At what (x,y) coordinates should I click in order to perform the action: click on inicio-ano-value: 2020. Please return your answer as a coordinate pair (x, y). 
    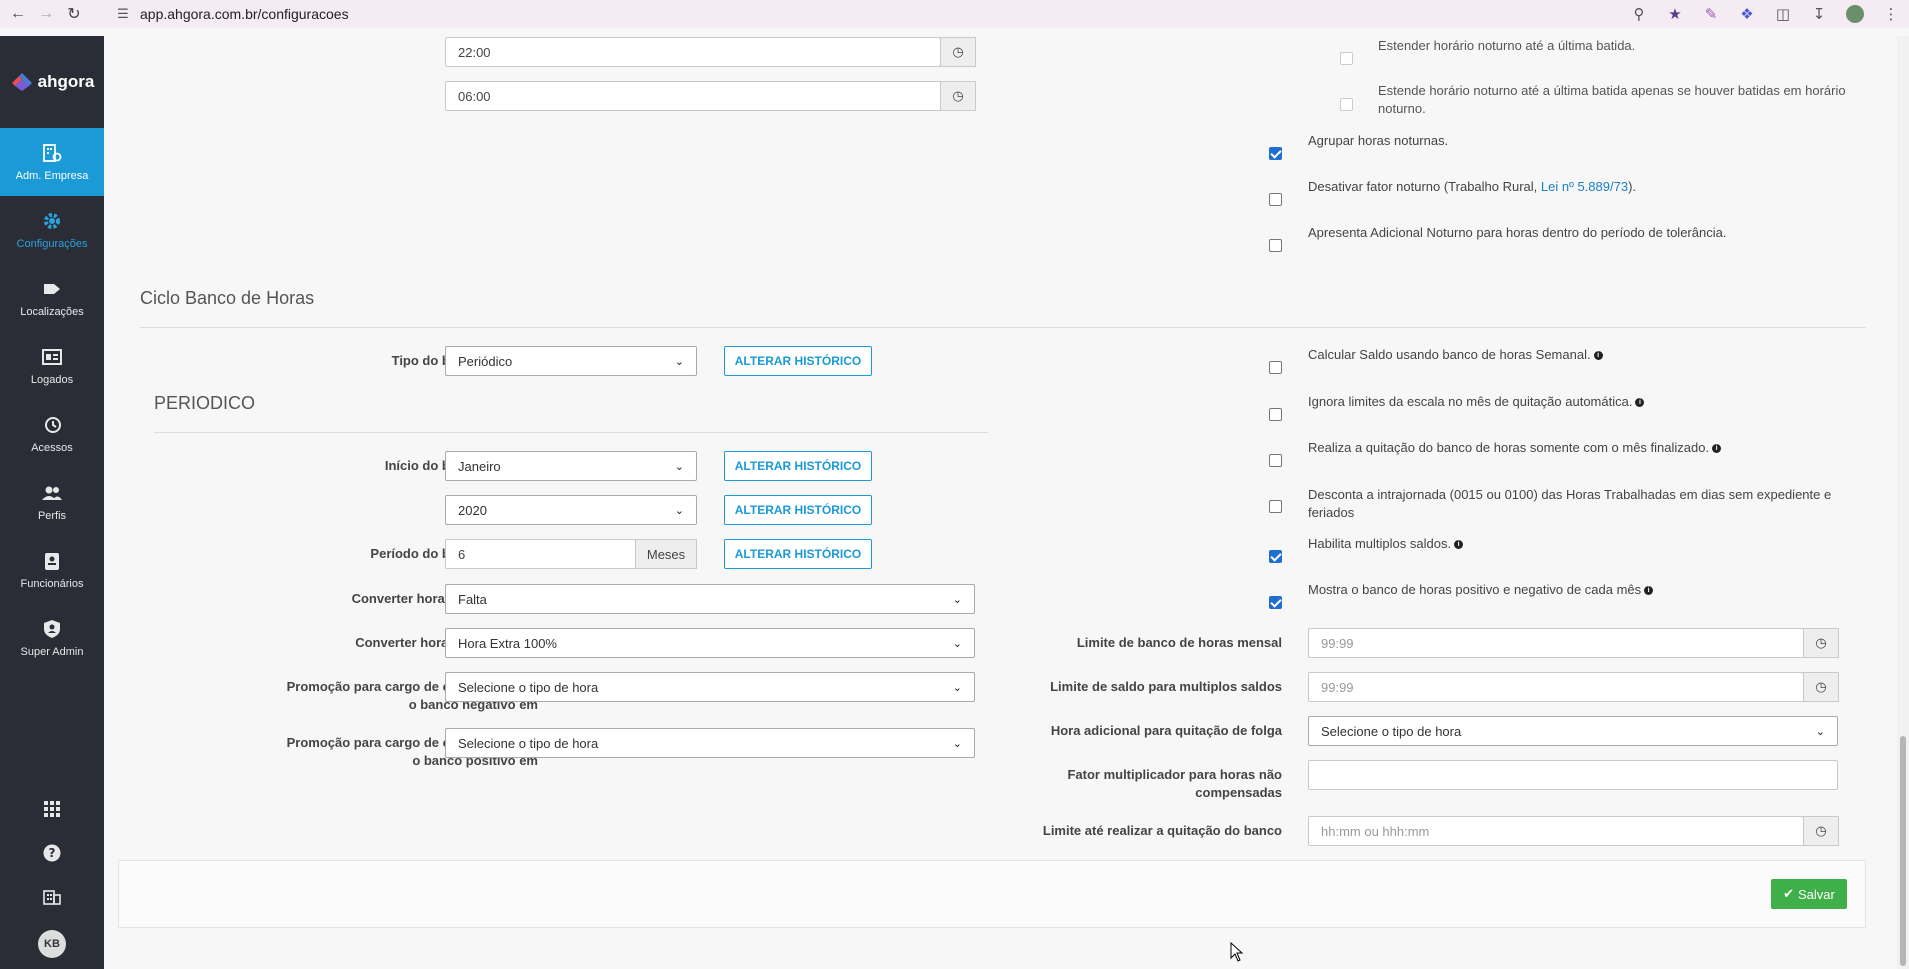
    Looking at the image, I should click on (472, 510).